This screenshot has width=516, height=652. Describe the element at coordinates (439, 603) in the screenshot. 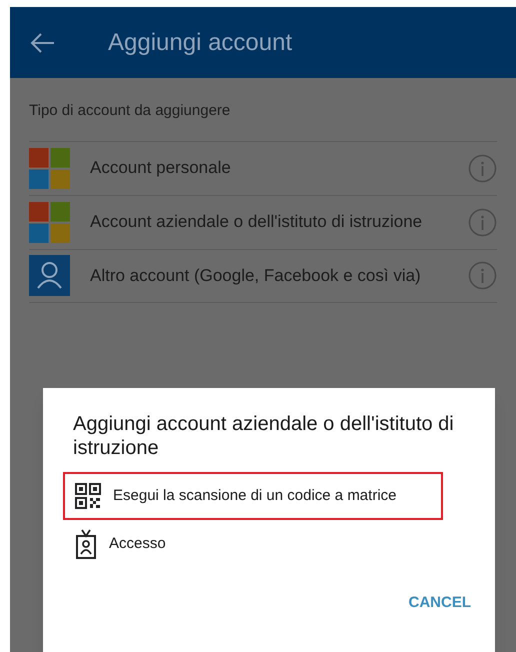

I see `cancel-button: CANCEL` at that location.